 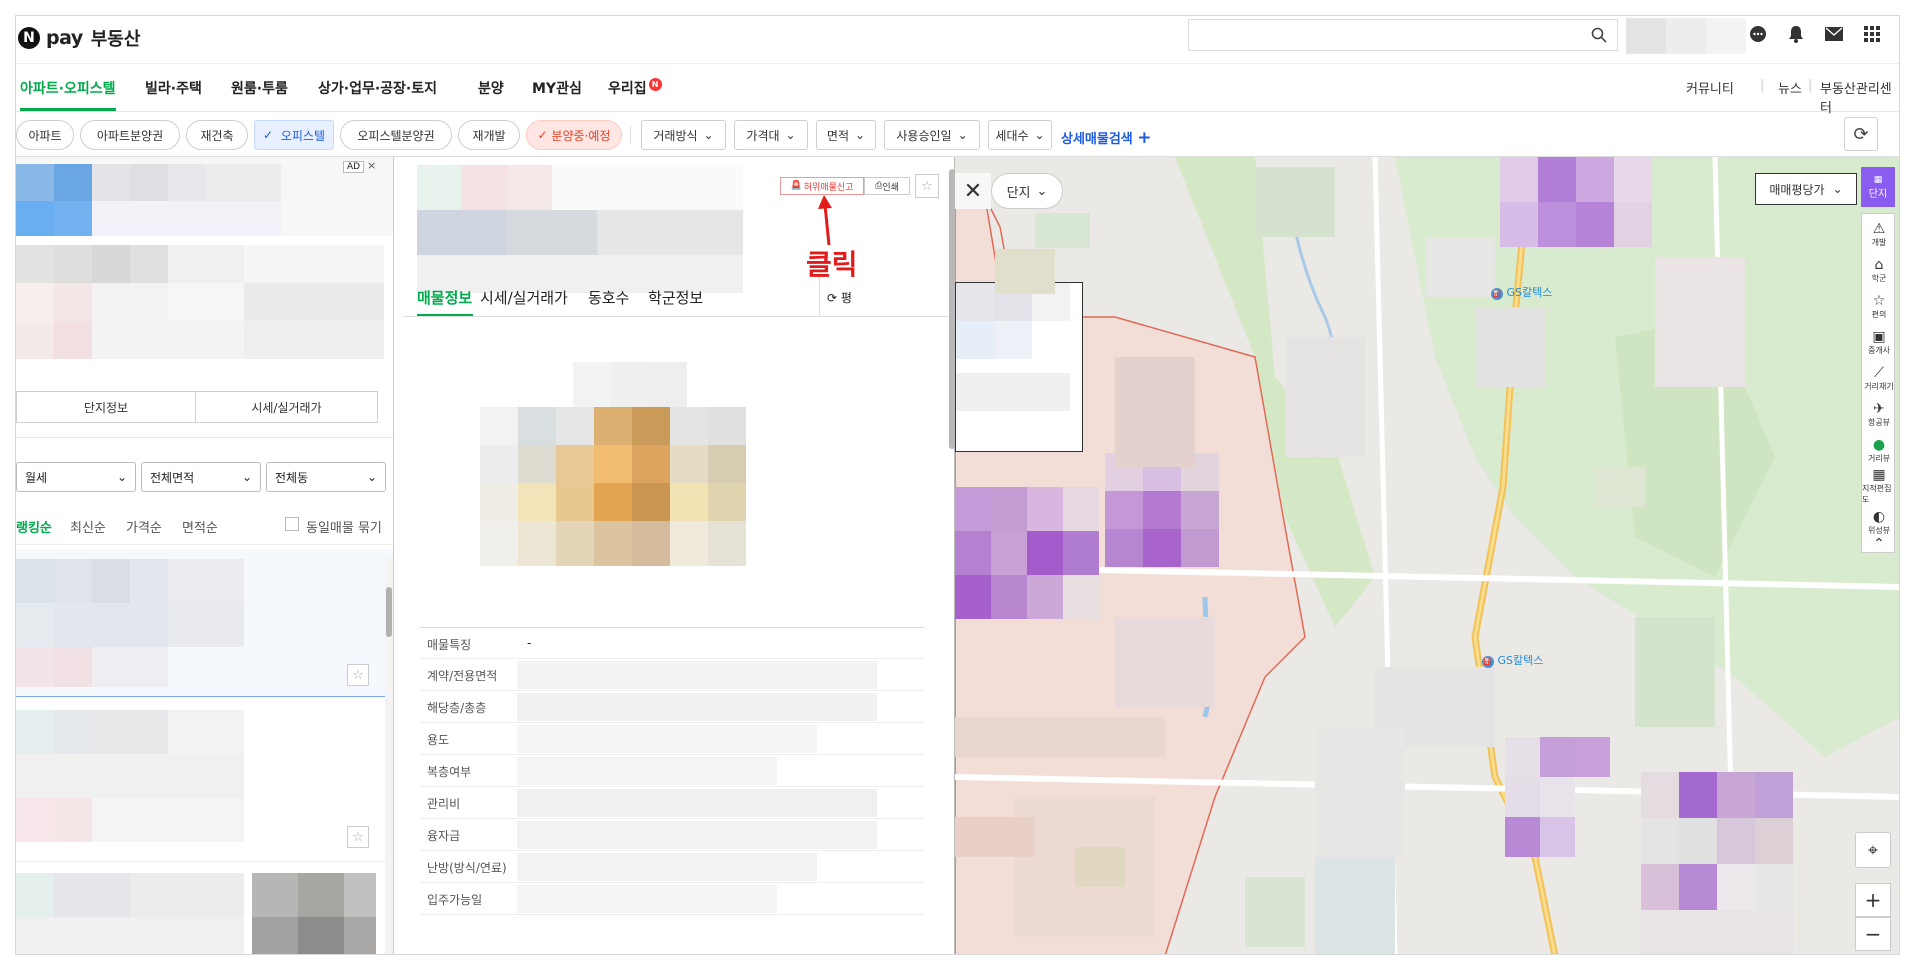 I want to click on deal-type-select: 월세 ⌄, so click(x=76, y=477).